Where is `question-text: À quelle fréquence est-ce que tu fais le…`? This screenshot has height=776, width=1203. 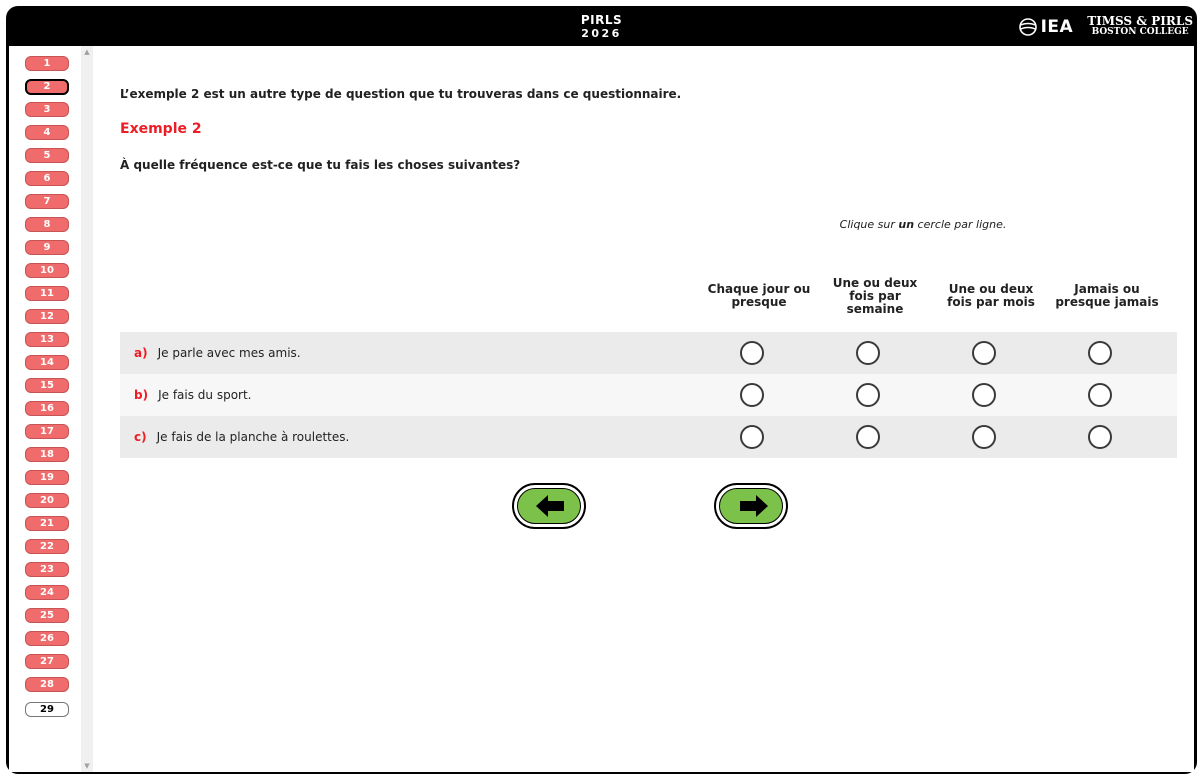 question-text: À quelle fréquence est-ce que tu fais le… is located at coordinates (320, 165).